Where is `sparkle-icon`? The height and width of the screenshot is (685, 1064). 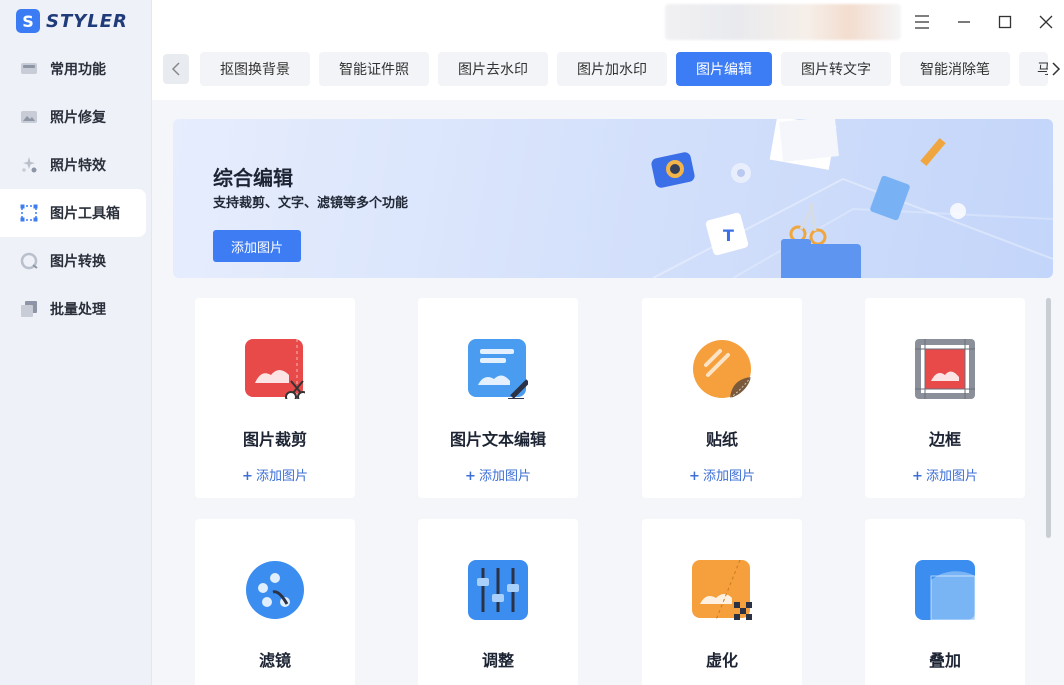 sparkle-icon is located at coordinates (29, 165).